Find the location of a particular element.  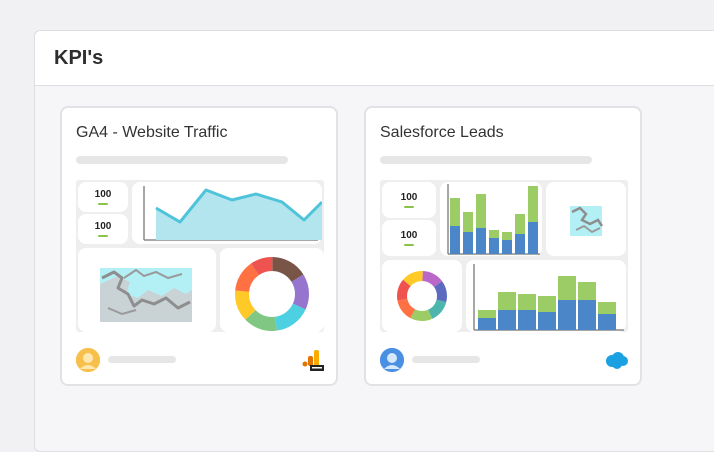

area-chart-tile is located at coordinates (227, 213).